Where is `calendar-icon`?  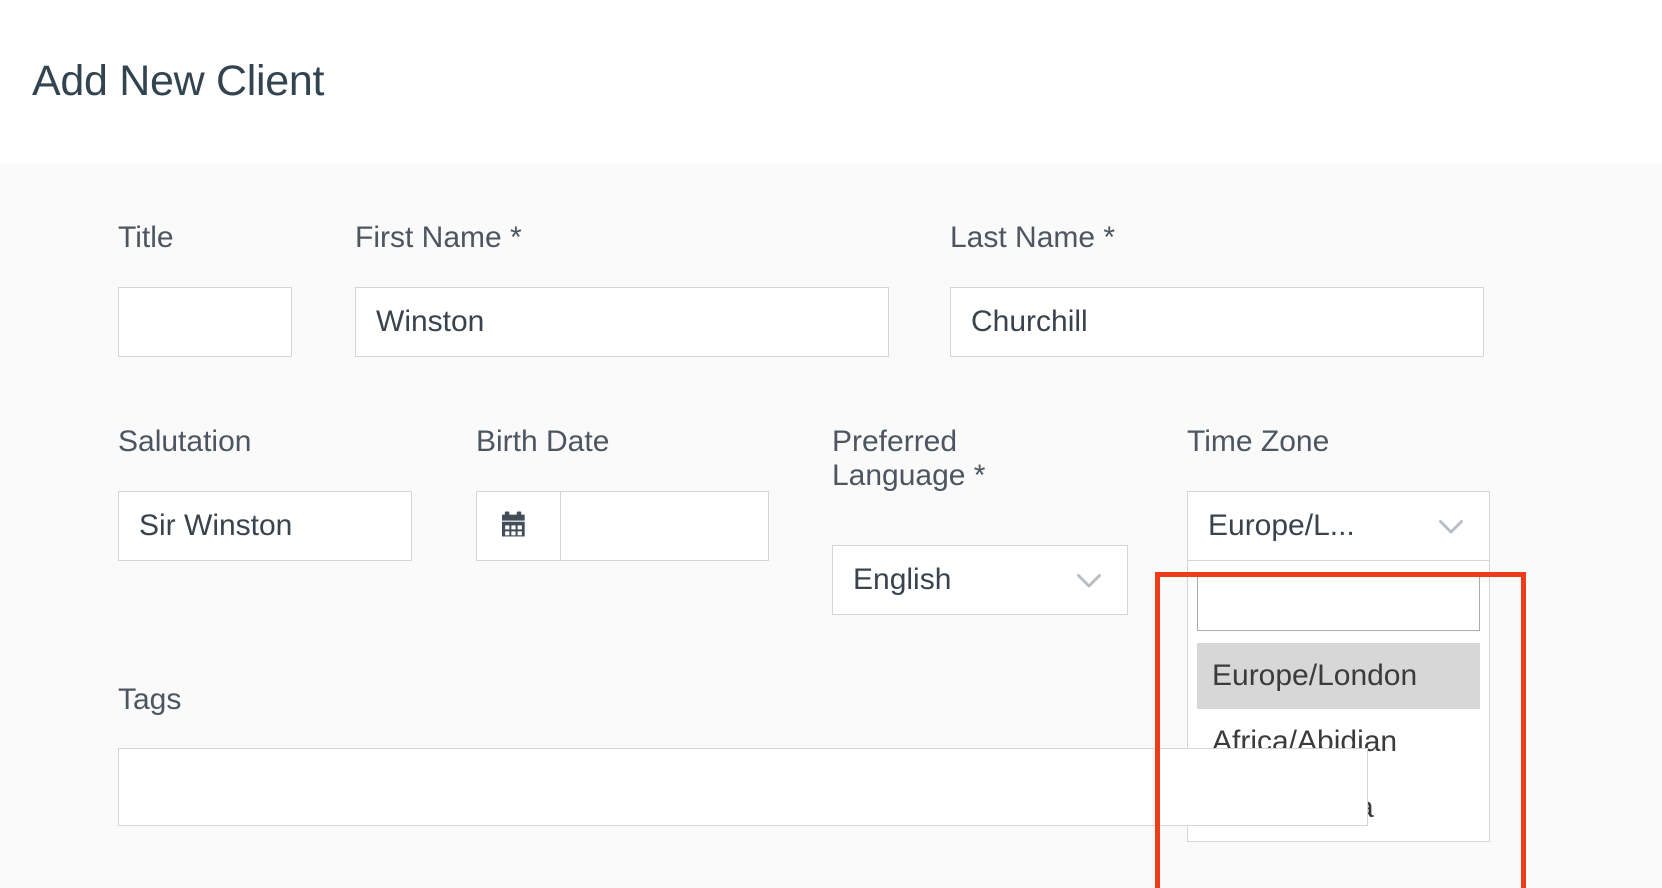 calendar-icon is located at coordinates (518, 526).